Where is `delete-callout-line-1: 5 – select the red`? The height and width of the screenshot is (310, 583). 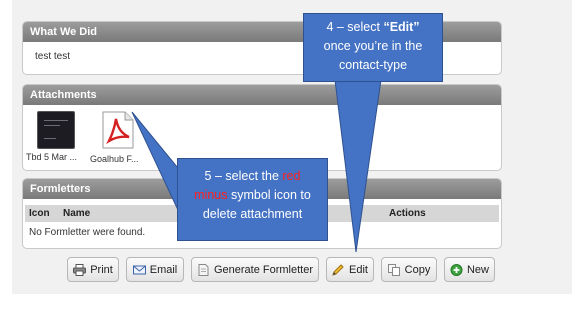 delete-callout-line-1: 5 – select the red is located at coordinates (252, 176).